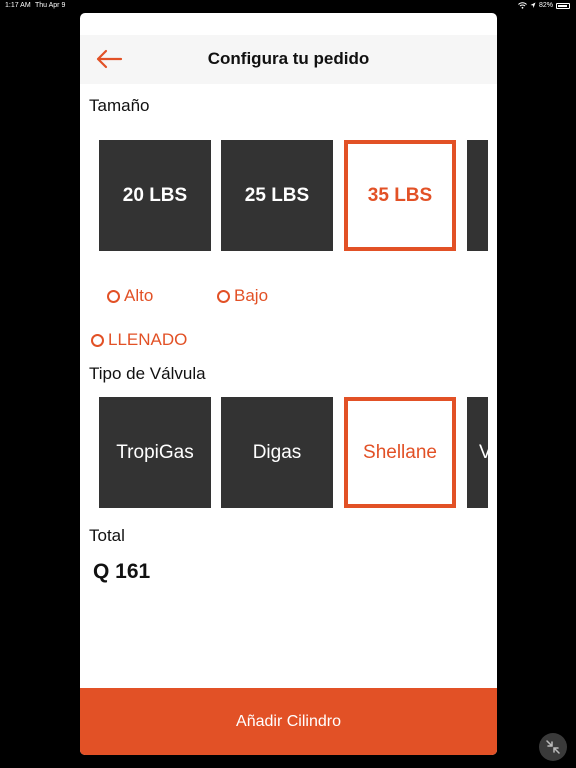  Describe the element at coordinates (288, 6) in the screenshot. I see `status-bar: 1:17 AM Thu Apr 9 82%` at that location.